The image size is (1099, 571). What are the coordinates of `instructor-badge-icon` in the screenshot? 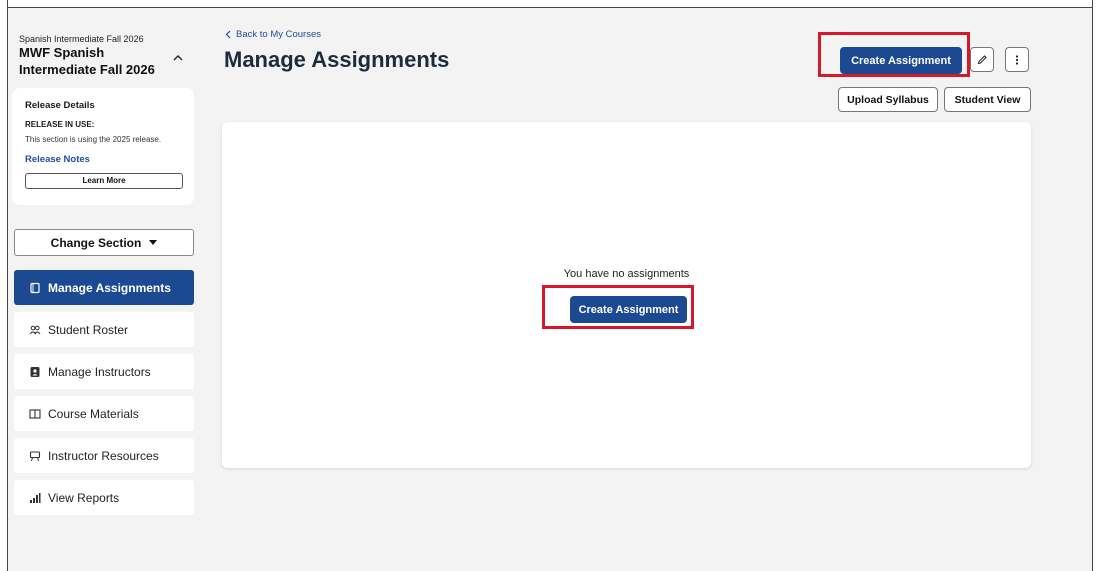 It's located at (35, 371).